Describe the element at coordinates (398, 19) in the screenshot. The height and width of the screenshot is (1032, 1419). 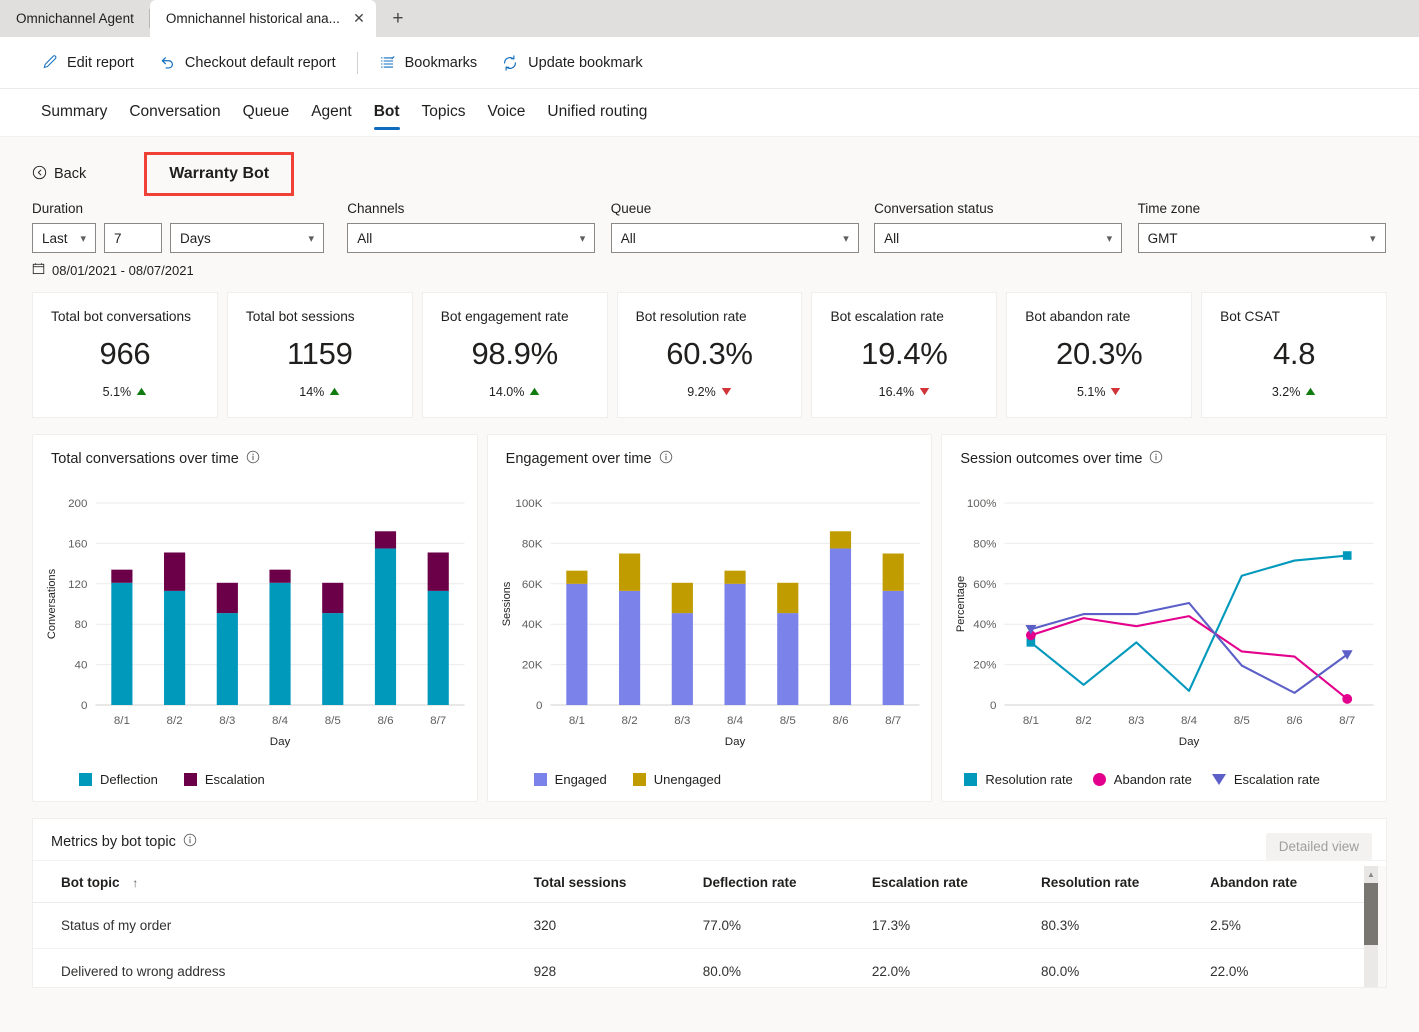
I see `plus-icon: +` at that location.